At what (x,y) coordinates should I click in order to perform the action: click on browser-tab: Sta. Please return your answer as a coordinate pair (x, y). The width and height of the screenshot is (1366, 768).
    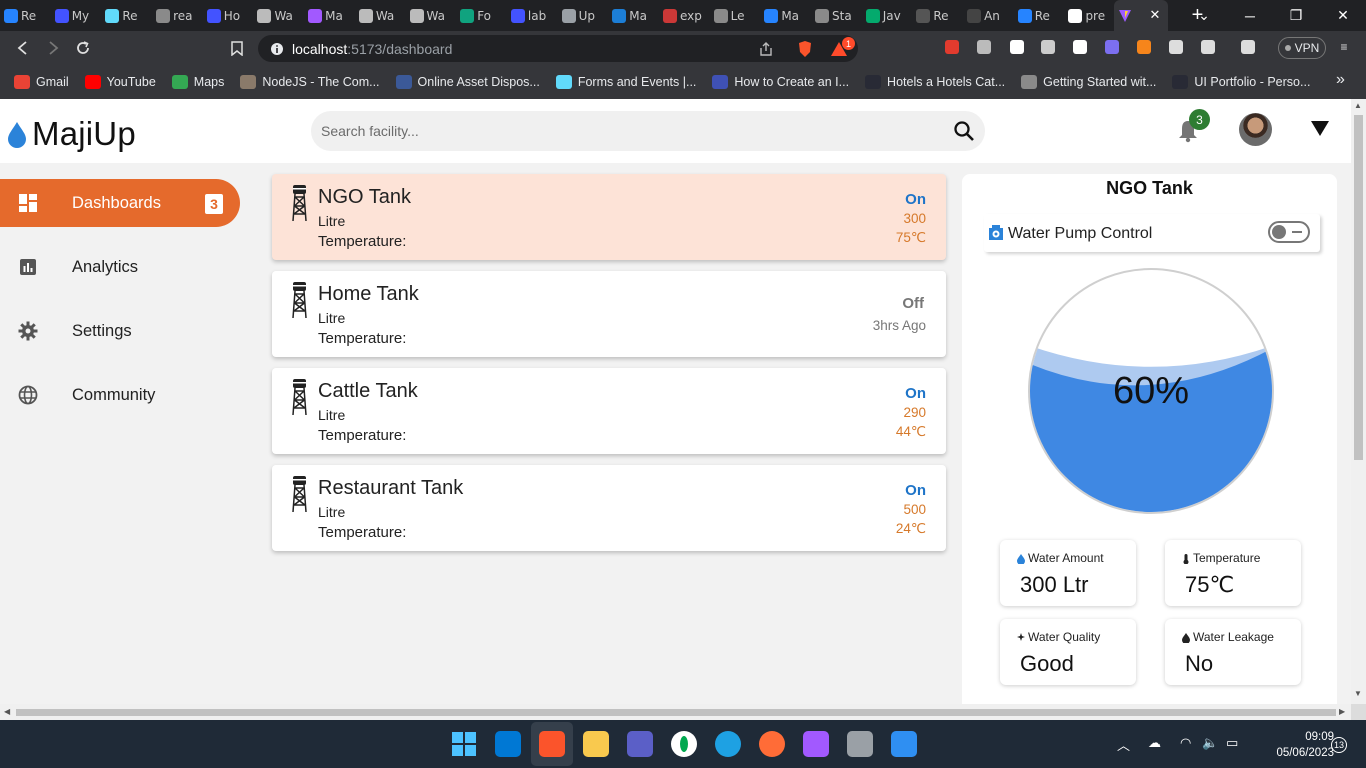
    Looking at the image, I should click on (836, 16).